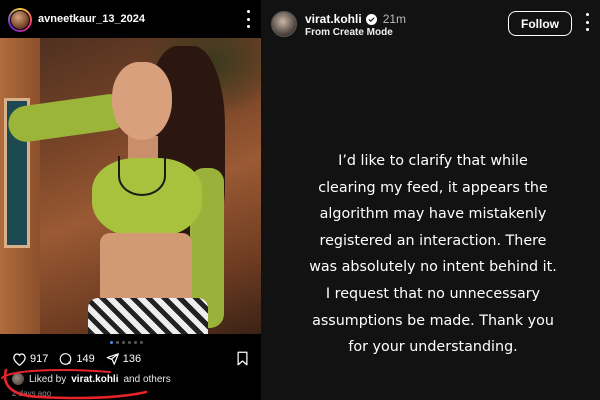 This screenshot has width=600, height=400. Describe the element at coordinates (132, 359) in the screenshot. I see `shares-count: 136` at that location.